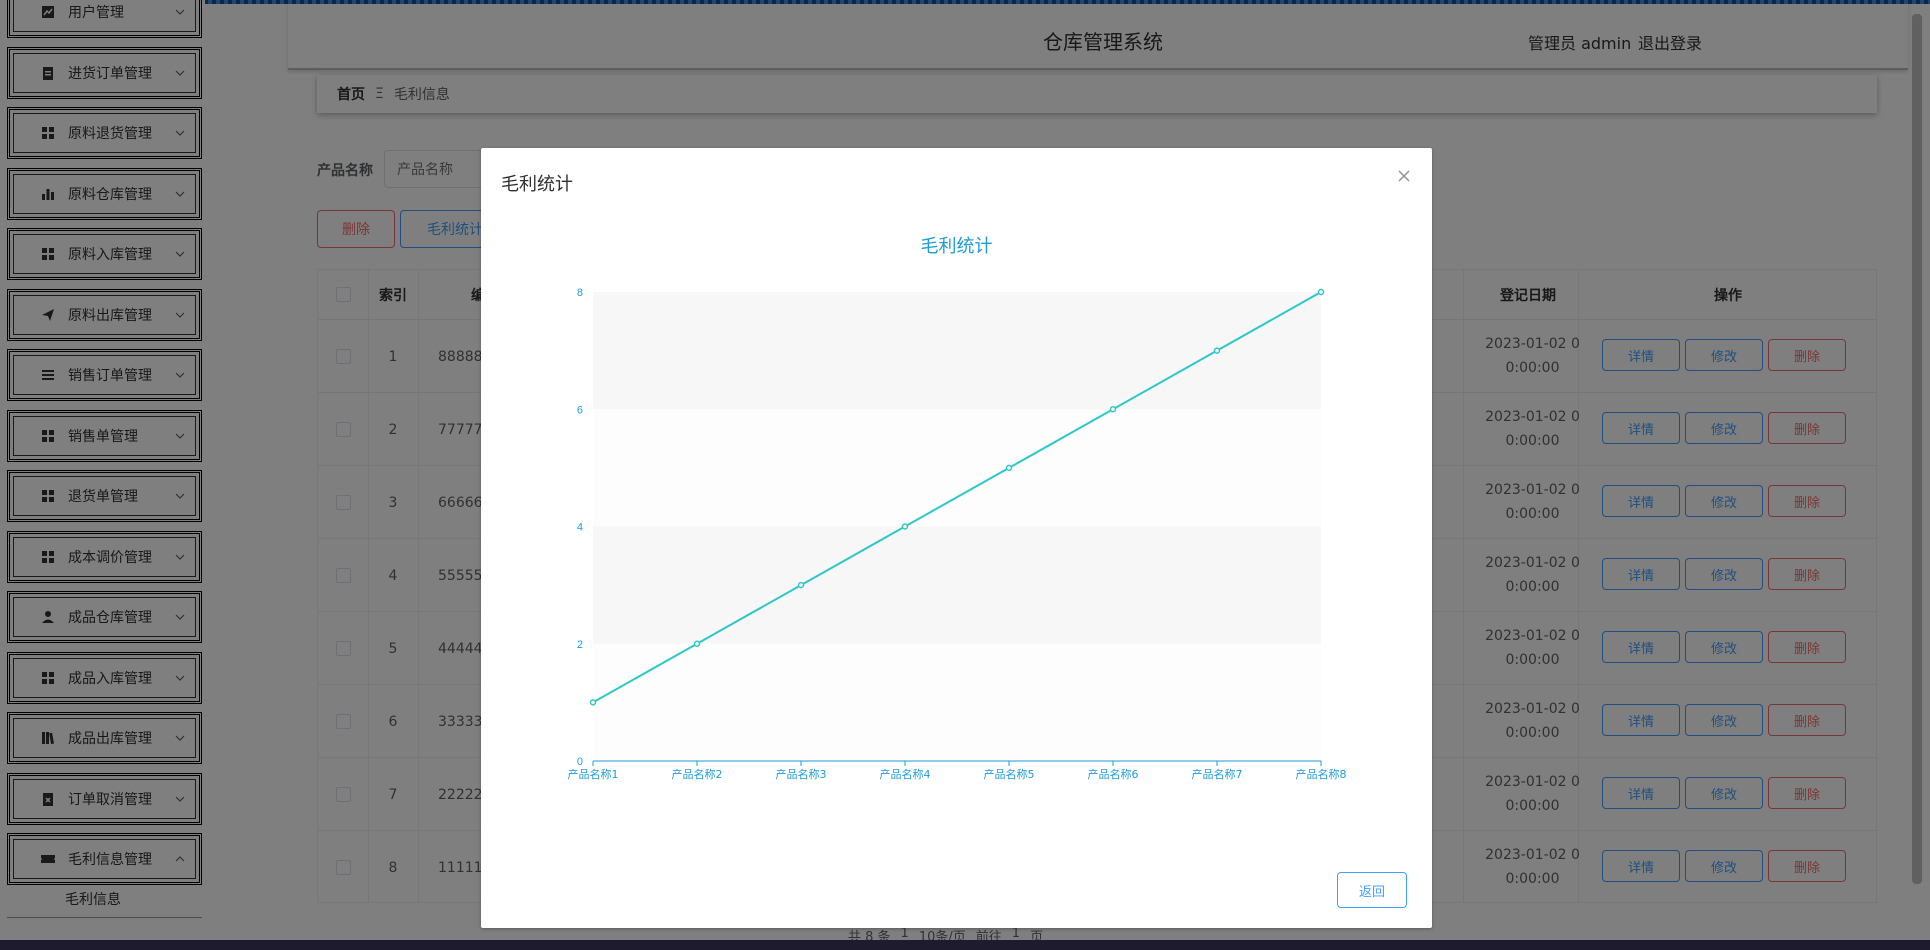 The height and width of the screenshot is (950, 1930). I want to click on close-icon, so click(1404, 176).